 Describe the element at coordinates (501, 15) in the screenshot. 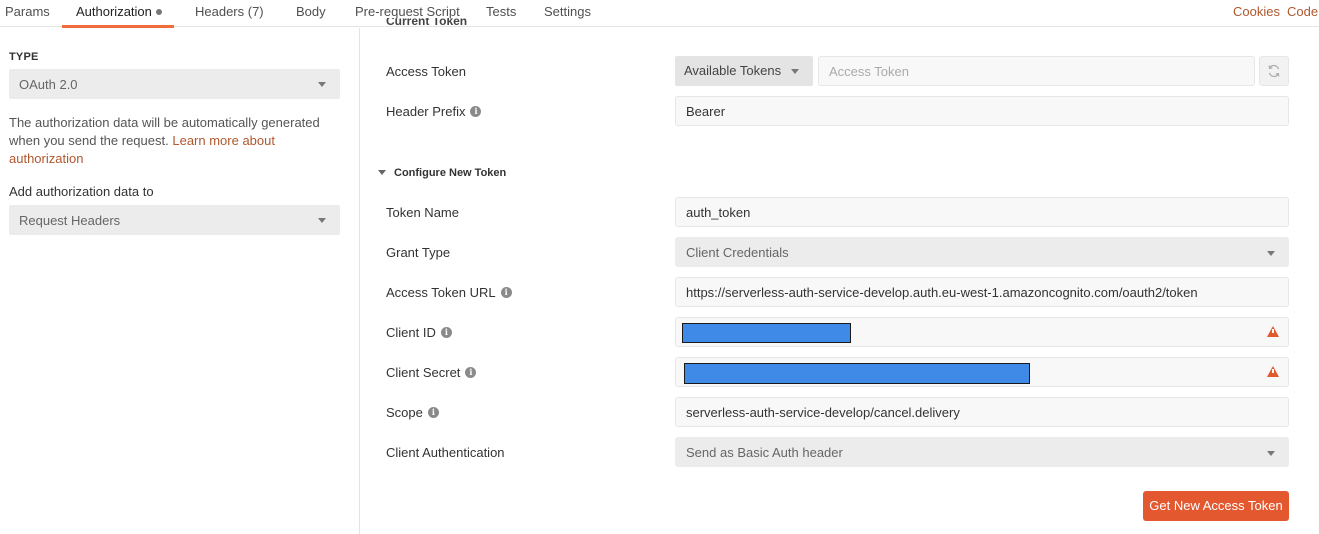

I see `tab-tests: Tests` at that location.